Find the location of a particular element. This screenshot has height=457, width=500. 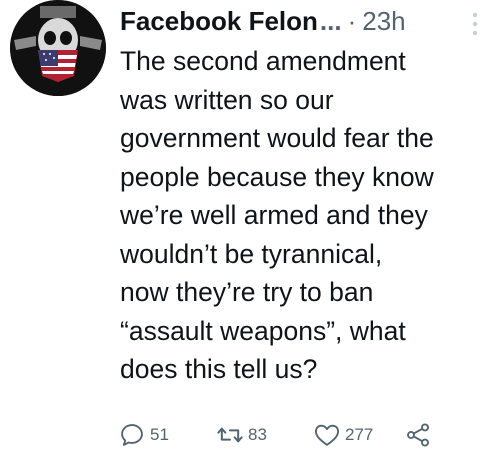

avatar is located at coordinates (58, 48).